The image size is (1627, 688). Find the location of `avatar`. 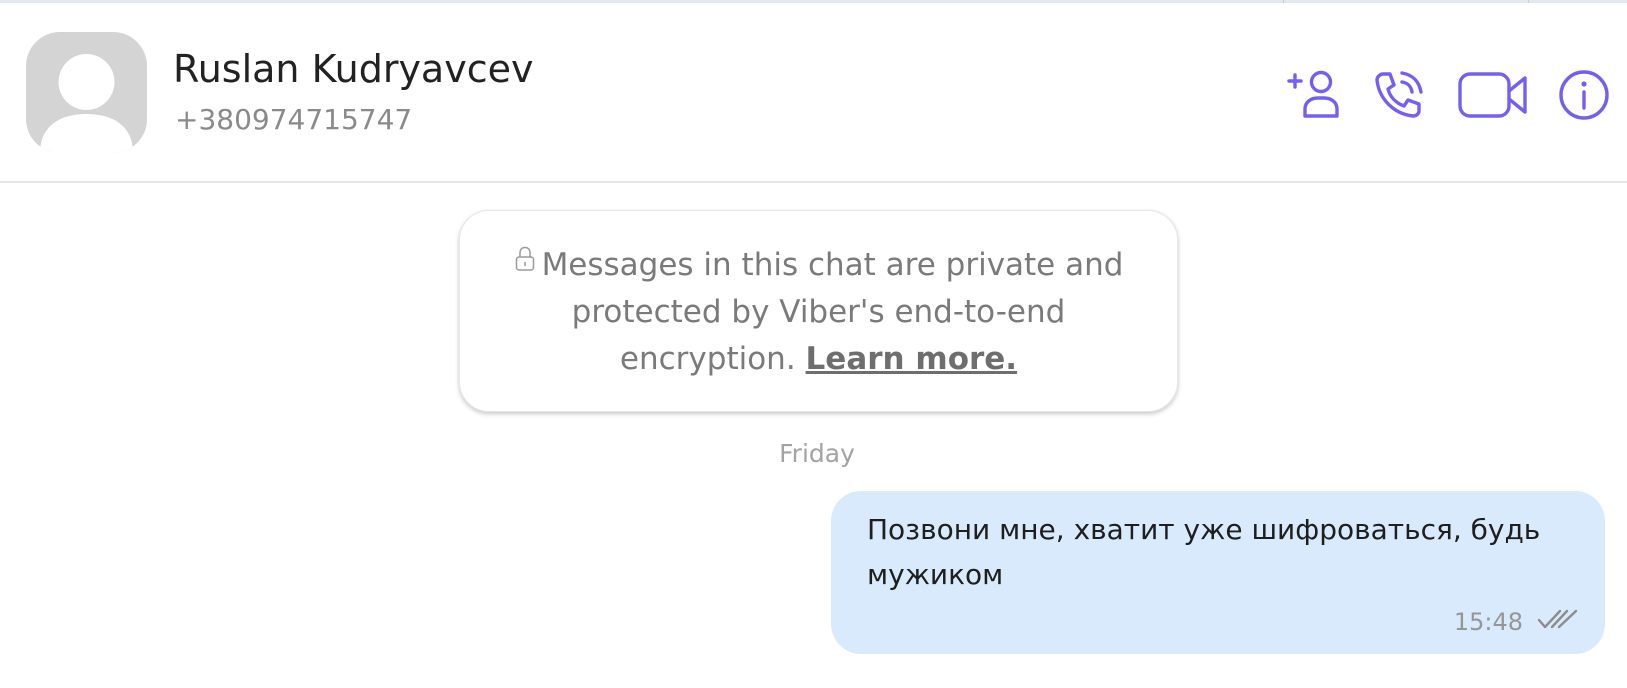

avatar is located at coordinates (86, 92).